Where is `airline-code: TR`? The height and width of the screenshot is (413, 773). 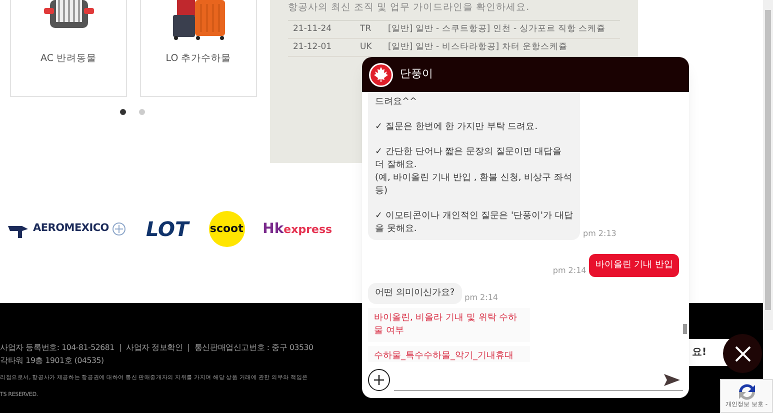
airline-code: TR is located at coordinates (366, 29).